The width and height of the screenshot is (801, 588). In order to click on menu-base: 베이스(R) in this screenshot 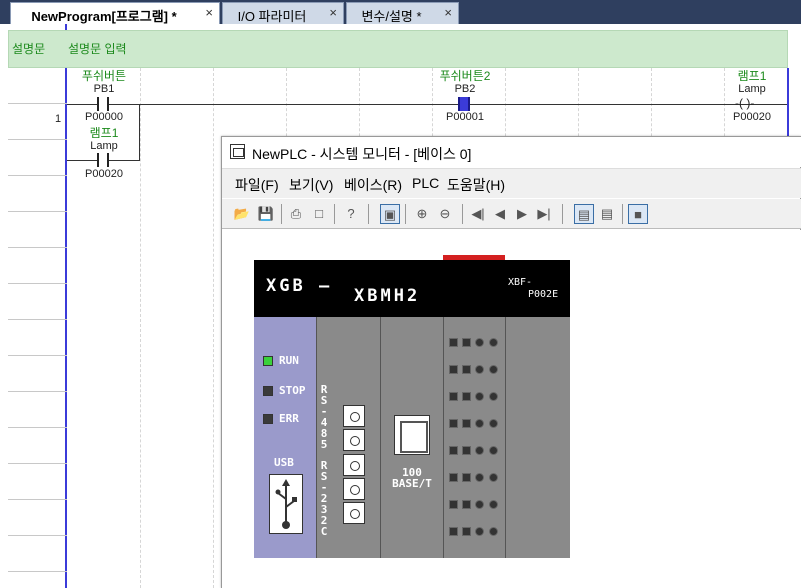, I will do `click(373, 185)`.